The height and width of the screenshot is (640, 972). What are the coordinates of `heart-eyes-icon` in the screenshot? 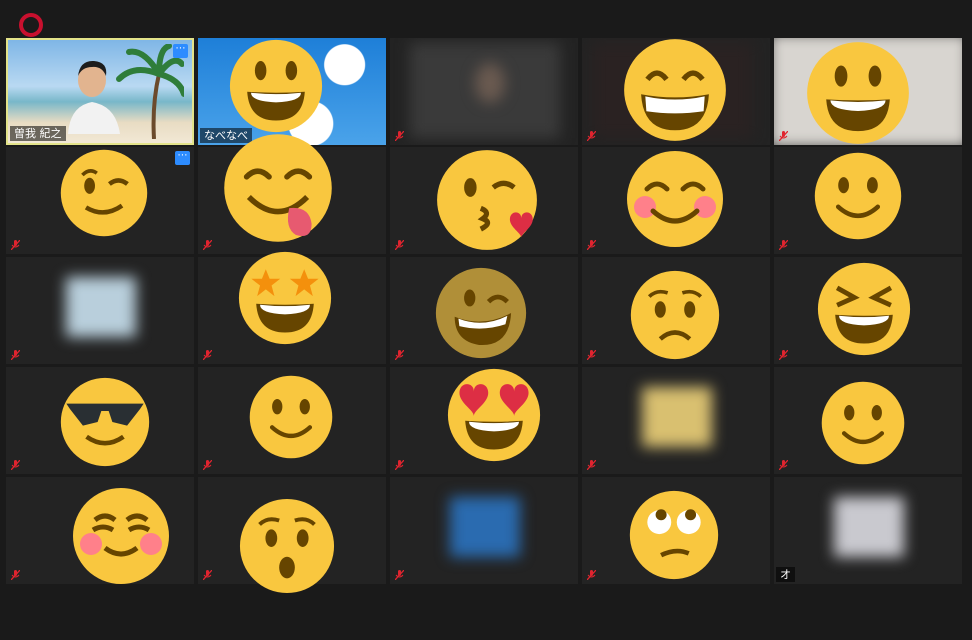 It's located at (494, 415).